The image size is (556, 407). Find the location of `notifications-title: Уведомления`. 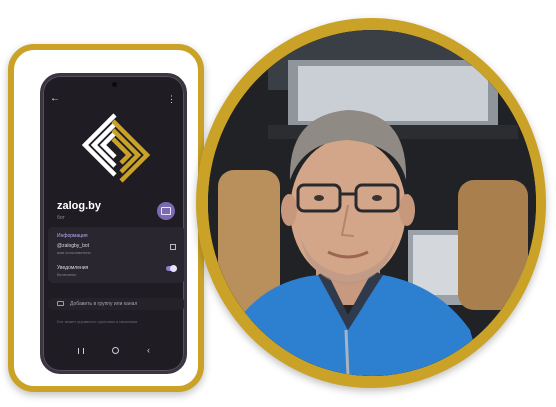

notifications-title: Уведомления is located at coordinates (73, 268).